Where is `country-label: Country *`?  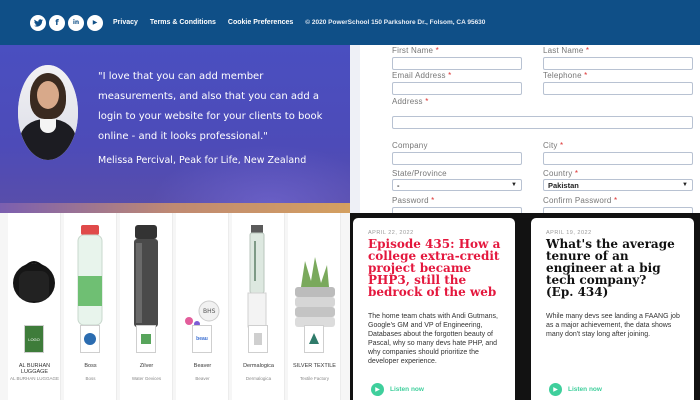
country-label: Country * is located at coordinates (561, 173).